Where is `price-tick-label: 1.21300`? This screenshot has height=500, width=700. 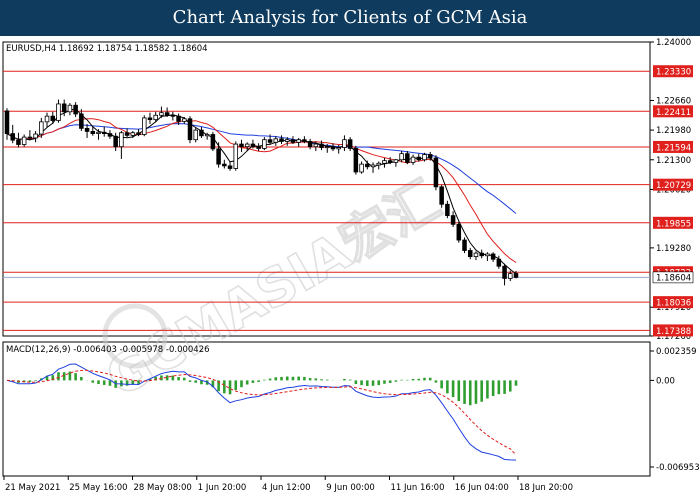
price-tick-label: 1.21300 is located at coordinates (673, 161).